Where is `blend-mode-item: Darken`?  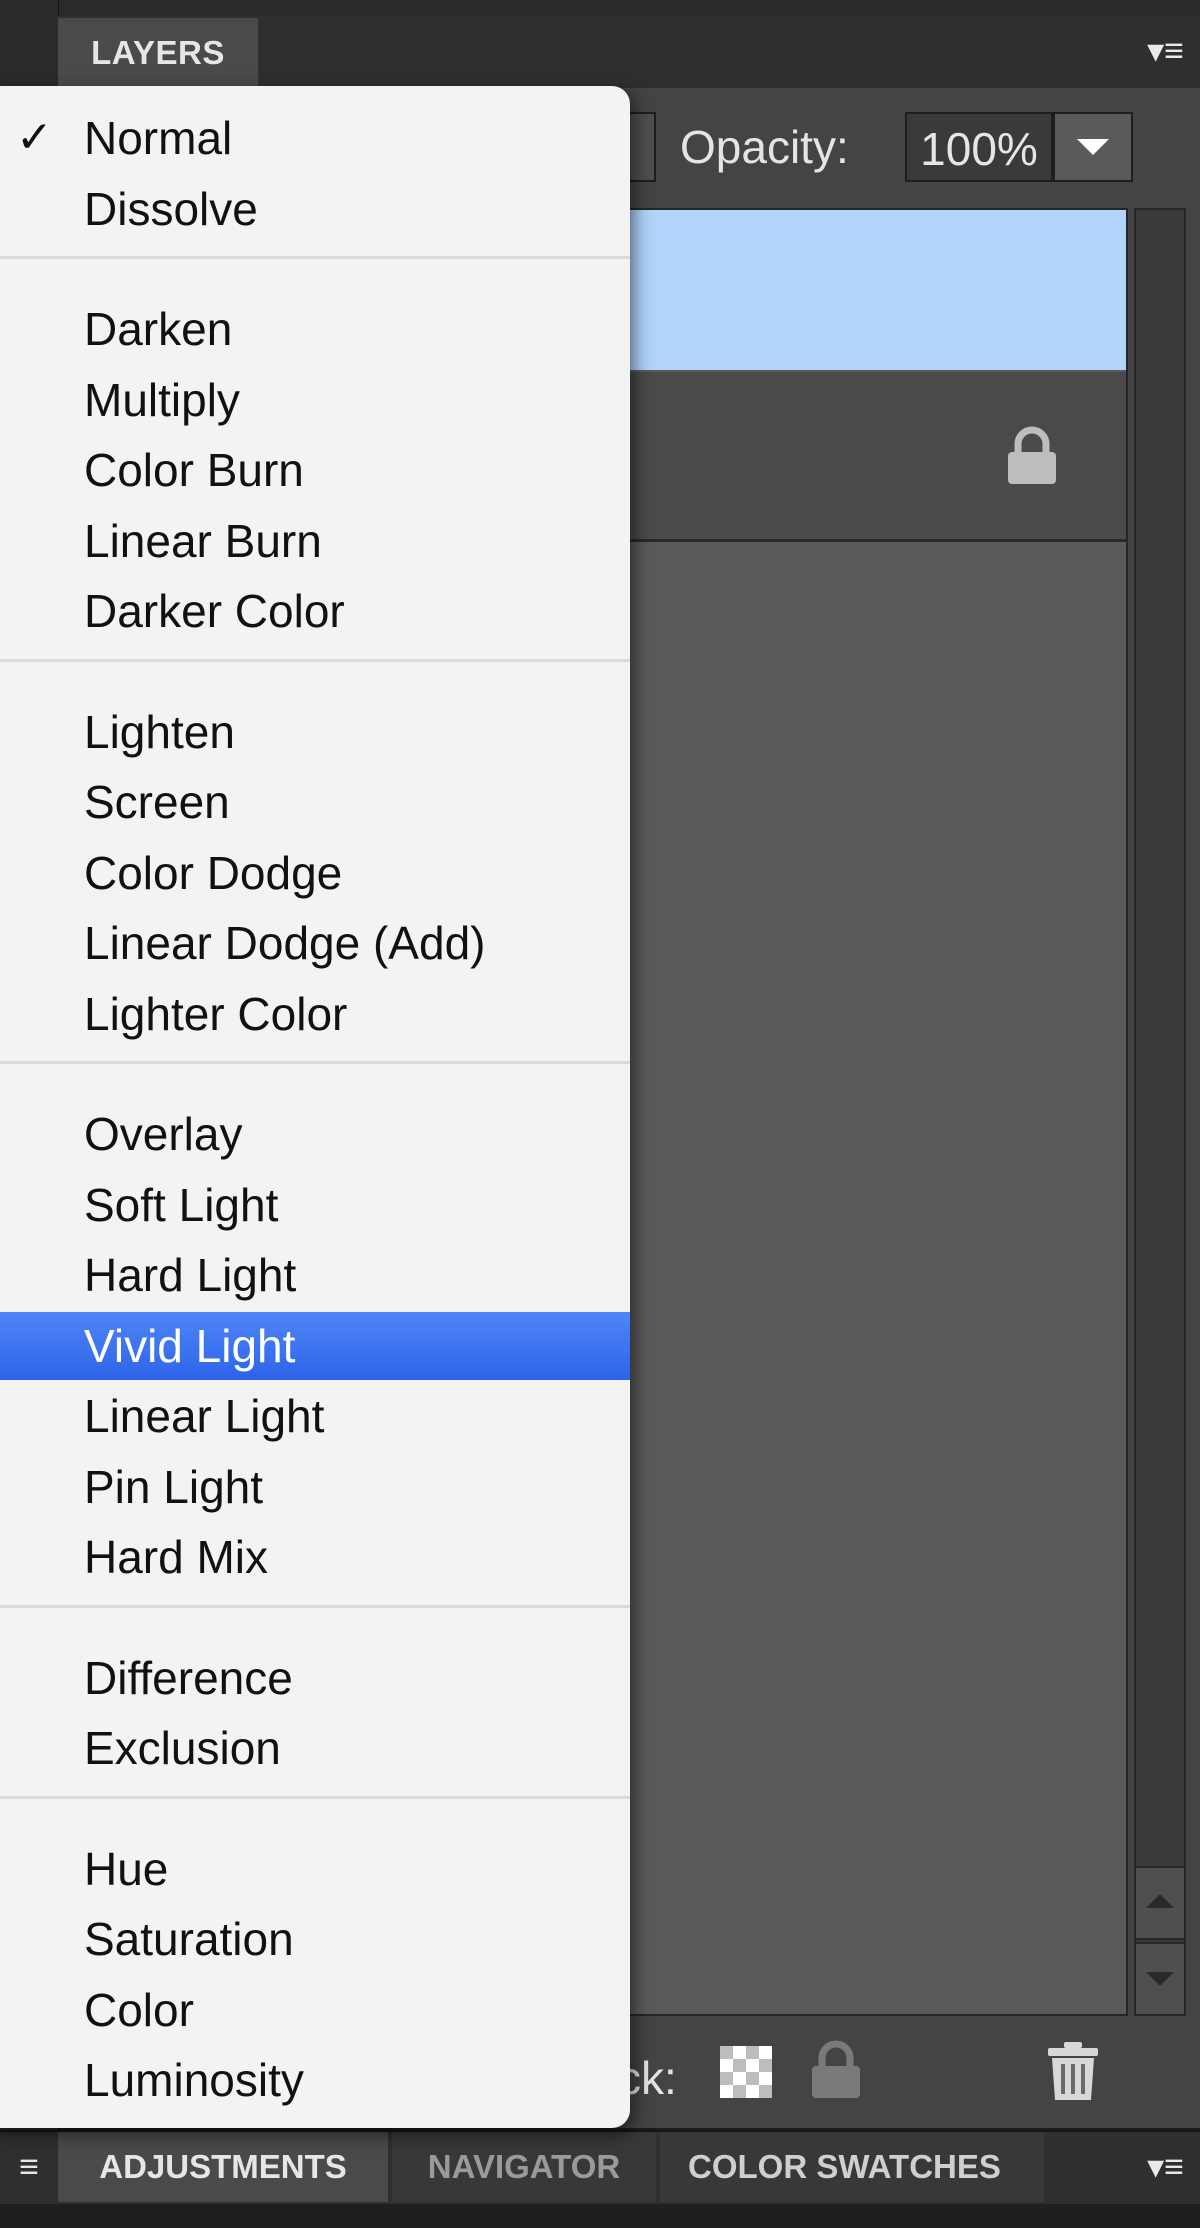 blend-mode-item: Darken is located at coordinates (315, 329).